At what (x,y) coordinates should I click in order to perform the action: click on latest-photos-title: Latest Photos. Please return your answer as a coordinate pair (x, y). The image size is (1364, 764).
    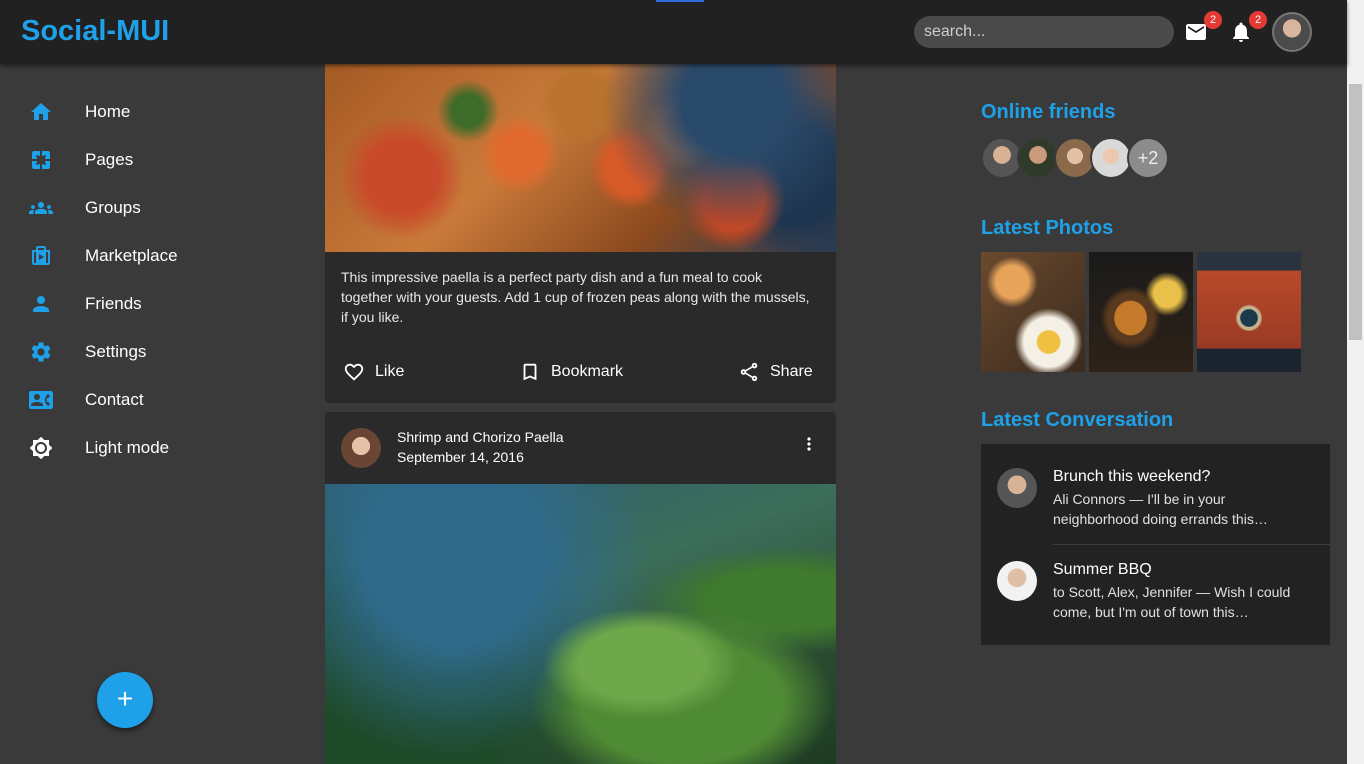
    Looking at the image, I should click on (1047, 228).